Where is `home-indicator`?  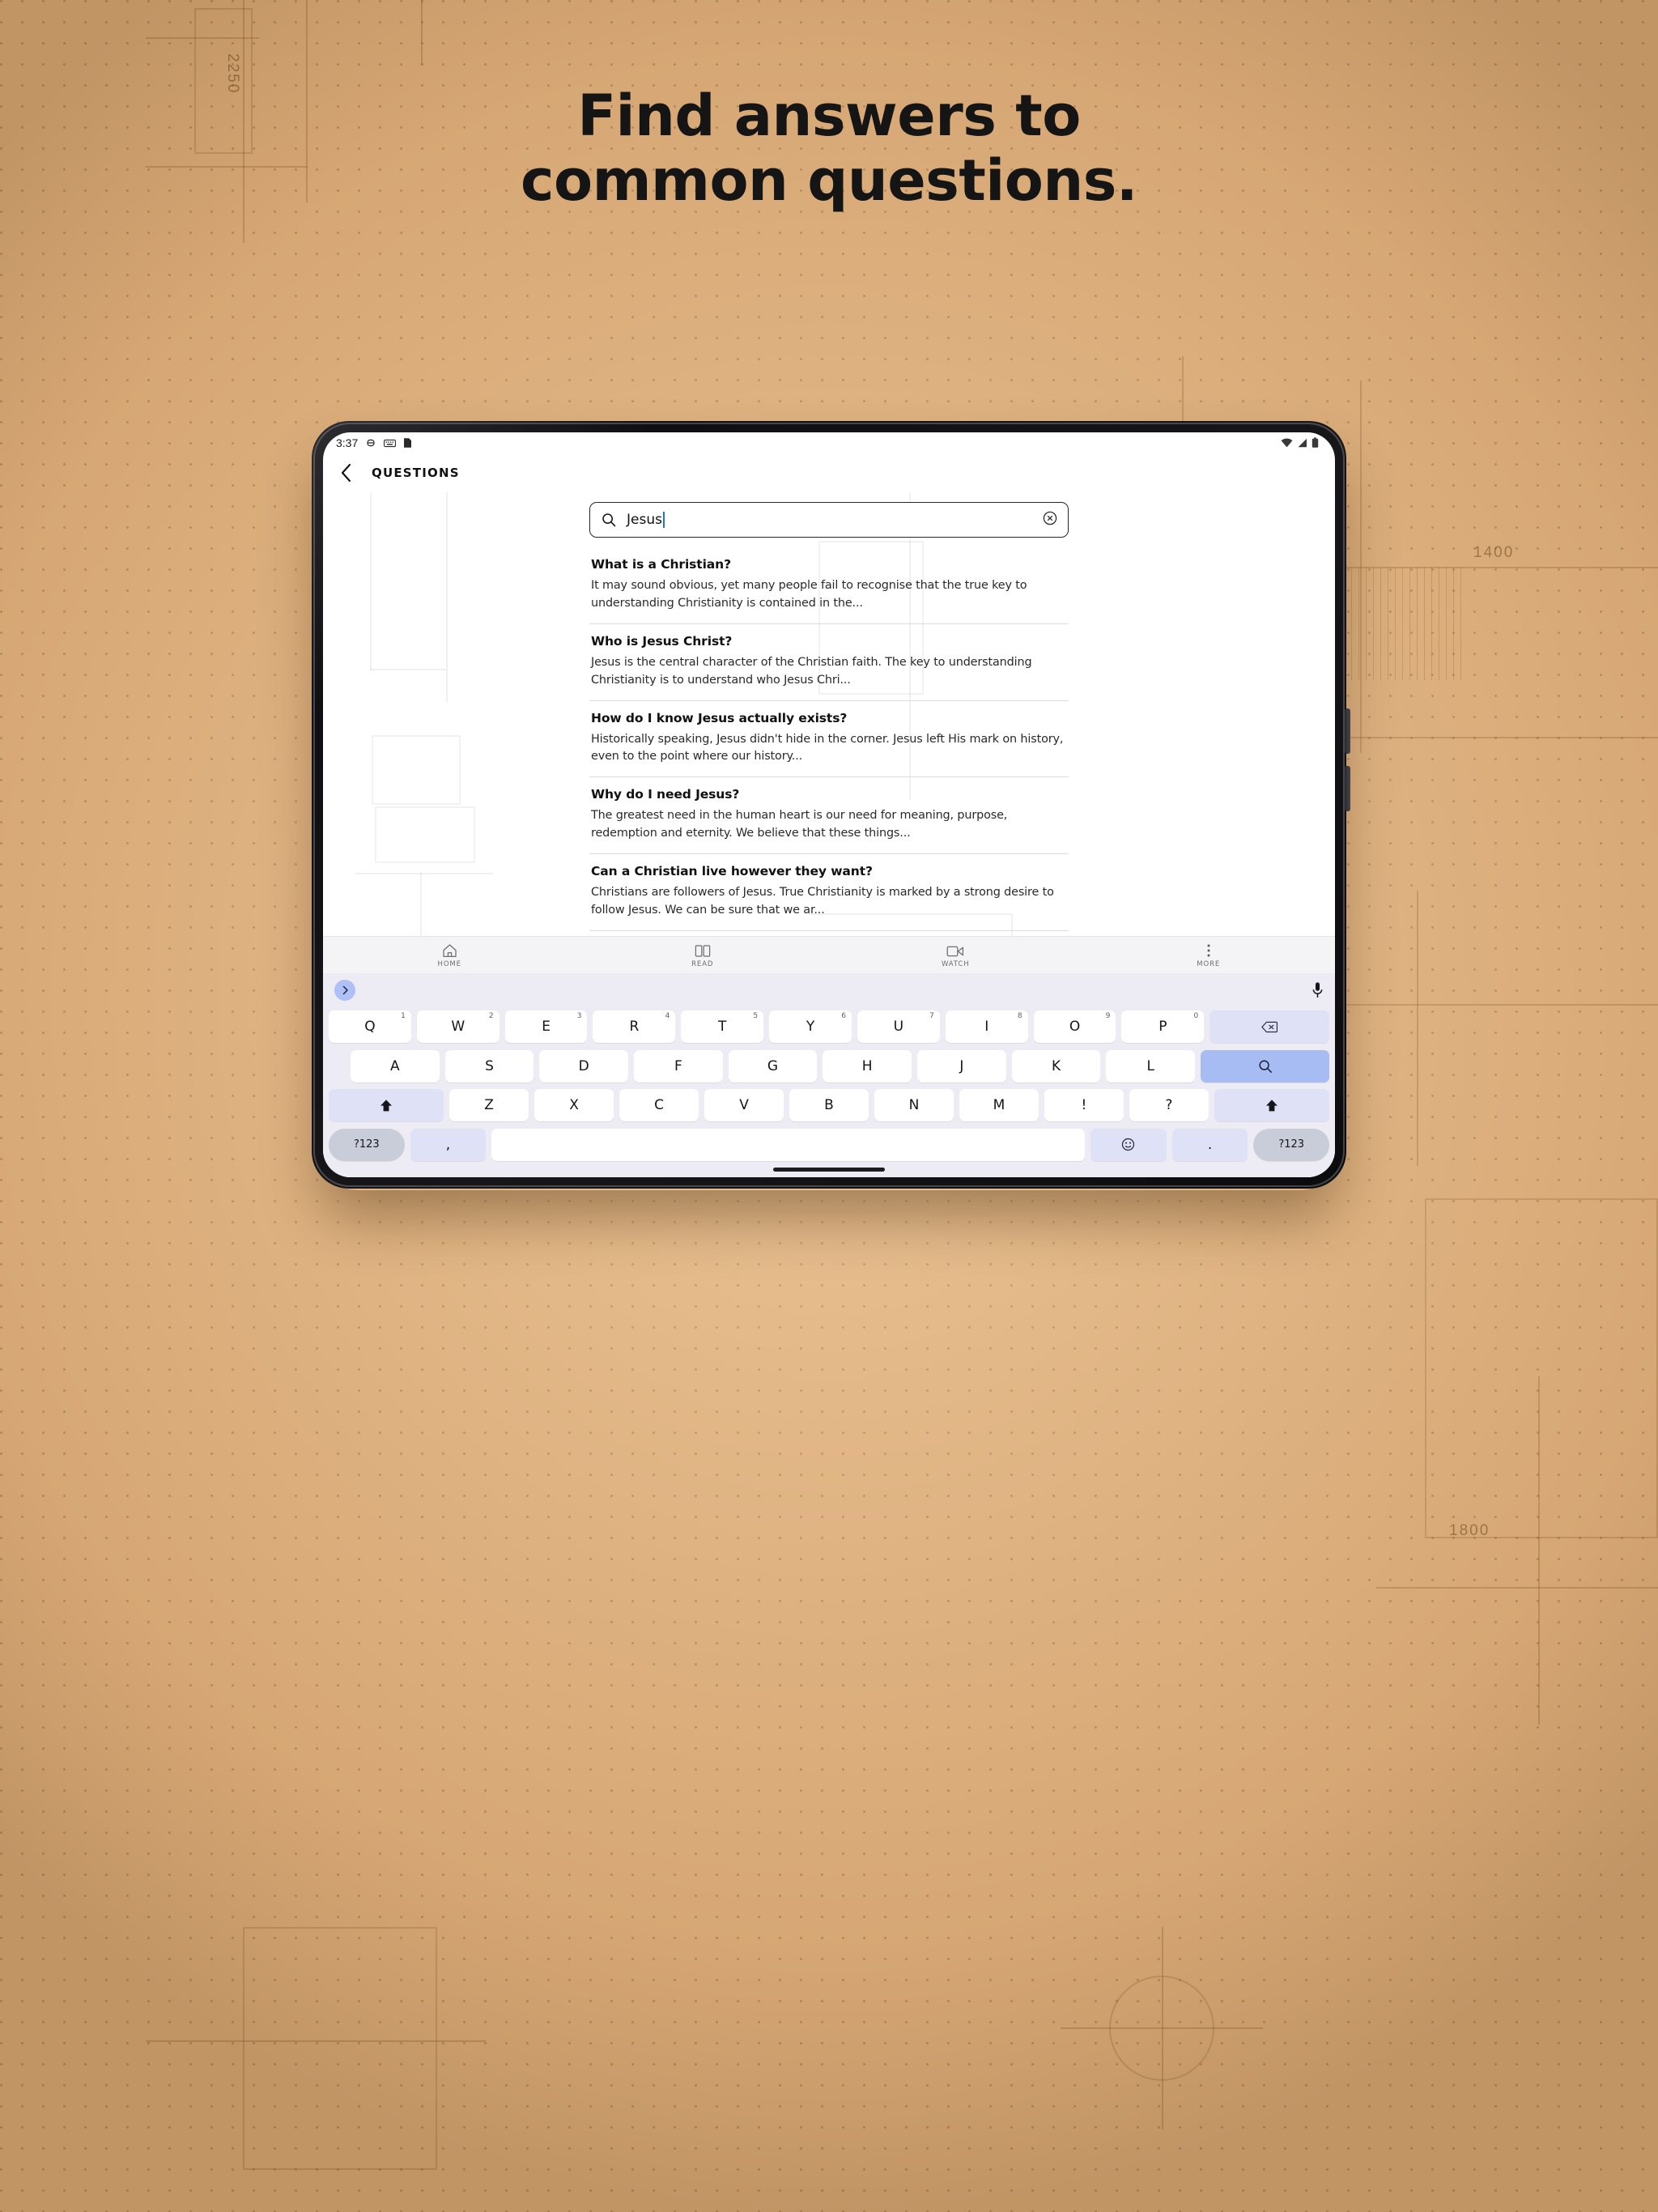
home-indicator is located at coordinates (829, 1170).